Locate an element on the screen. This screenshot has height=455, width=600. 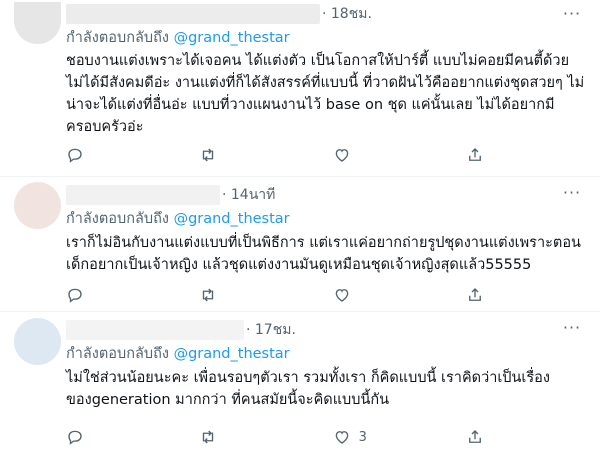
tweet-header: · 14นาที is located at coordinates (170, 195).